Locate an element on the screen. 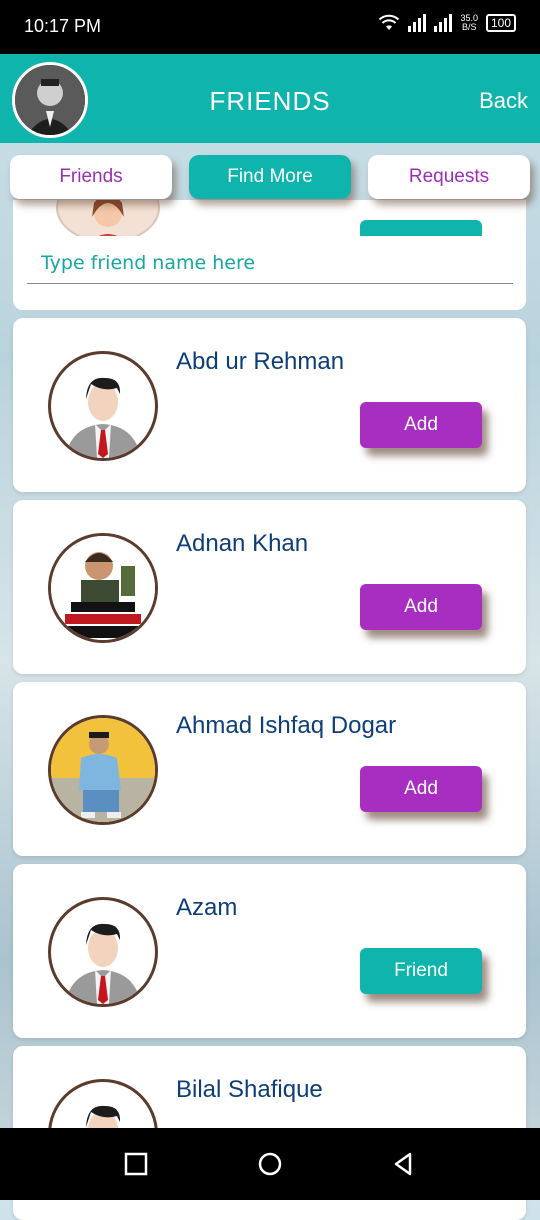  battery-icon: 100 is located at coordinates (500, 23).